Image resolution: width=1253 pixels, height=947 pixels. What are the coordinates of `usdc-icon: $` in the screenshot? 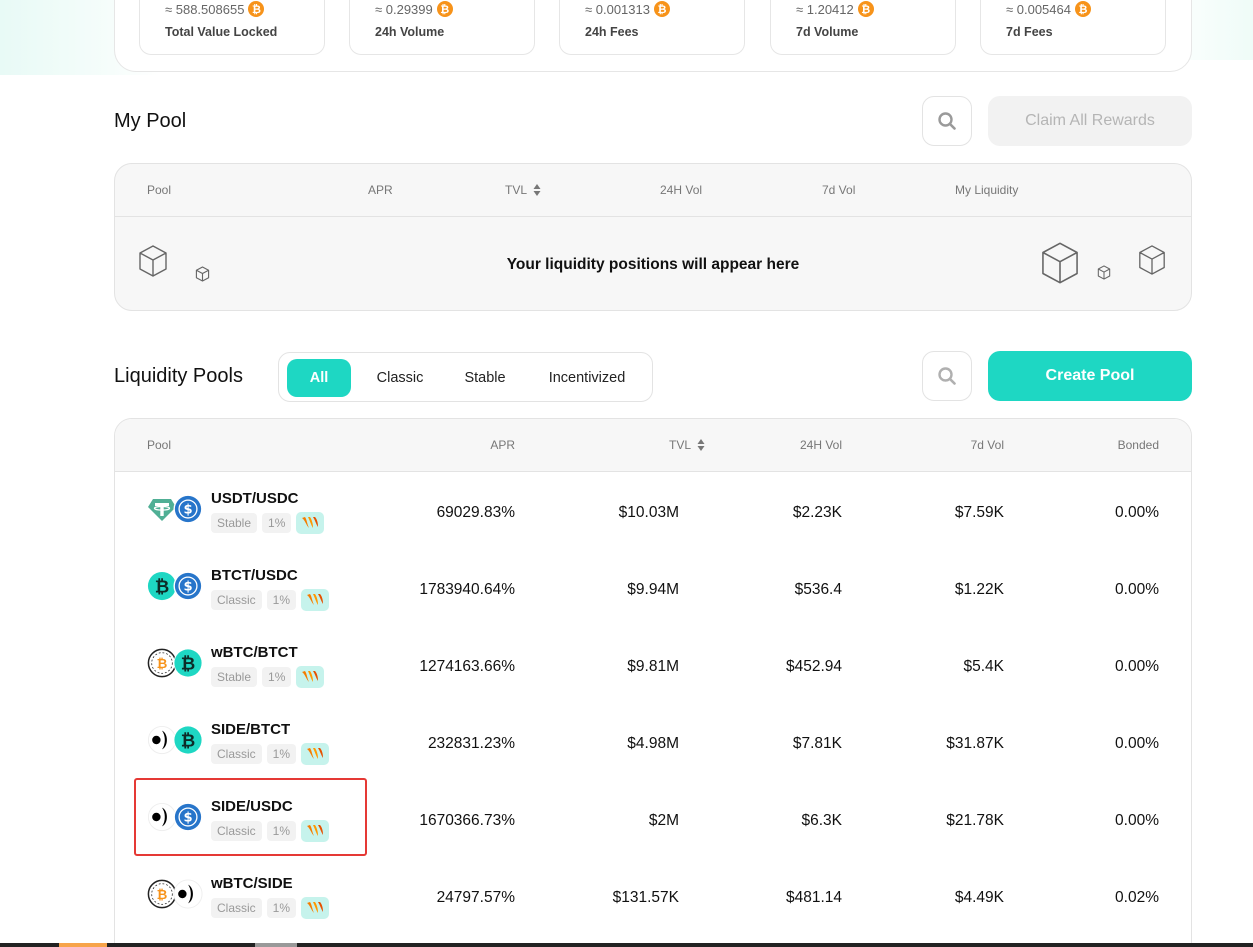 It's located at (188, 509).